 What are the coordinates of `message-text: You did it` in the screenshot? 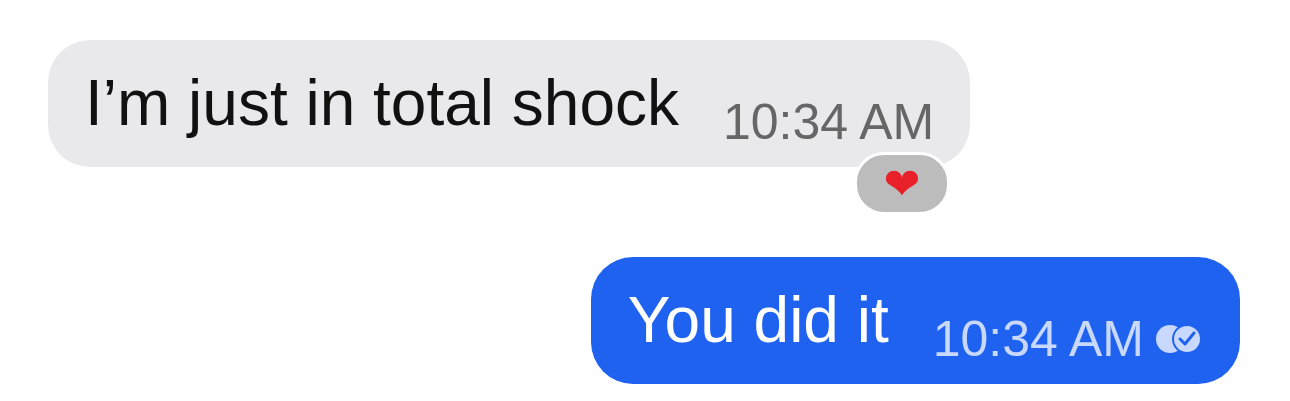 It's located at (758, 323).